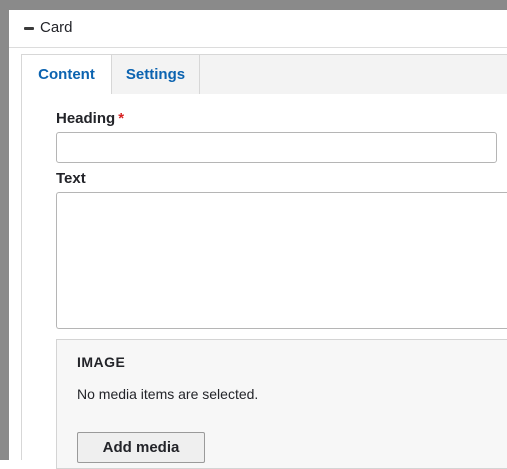 This screenshot has width=507, height=469. Describe the element at coordinates (67, 75) in the screenshot. I see `tab-content: Content` at that location.